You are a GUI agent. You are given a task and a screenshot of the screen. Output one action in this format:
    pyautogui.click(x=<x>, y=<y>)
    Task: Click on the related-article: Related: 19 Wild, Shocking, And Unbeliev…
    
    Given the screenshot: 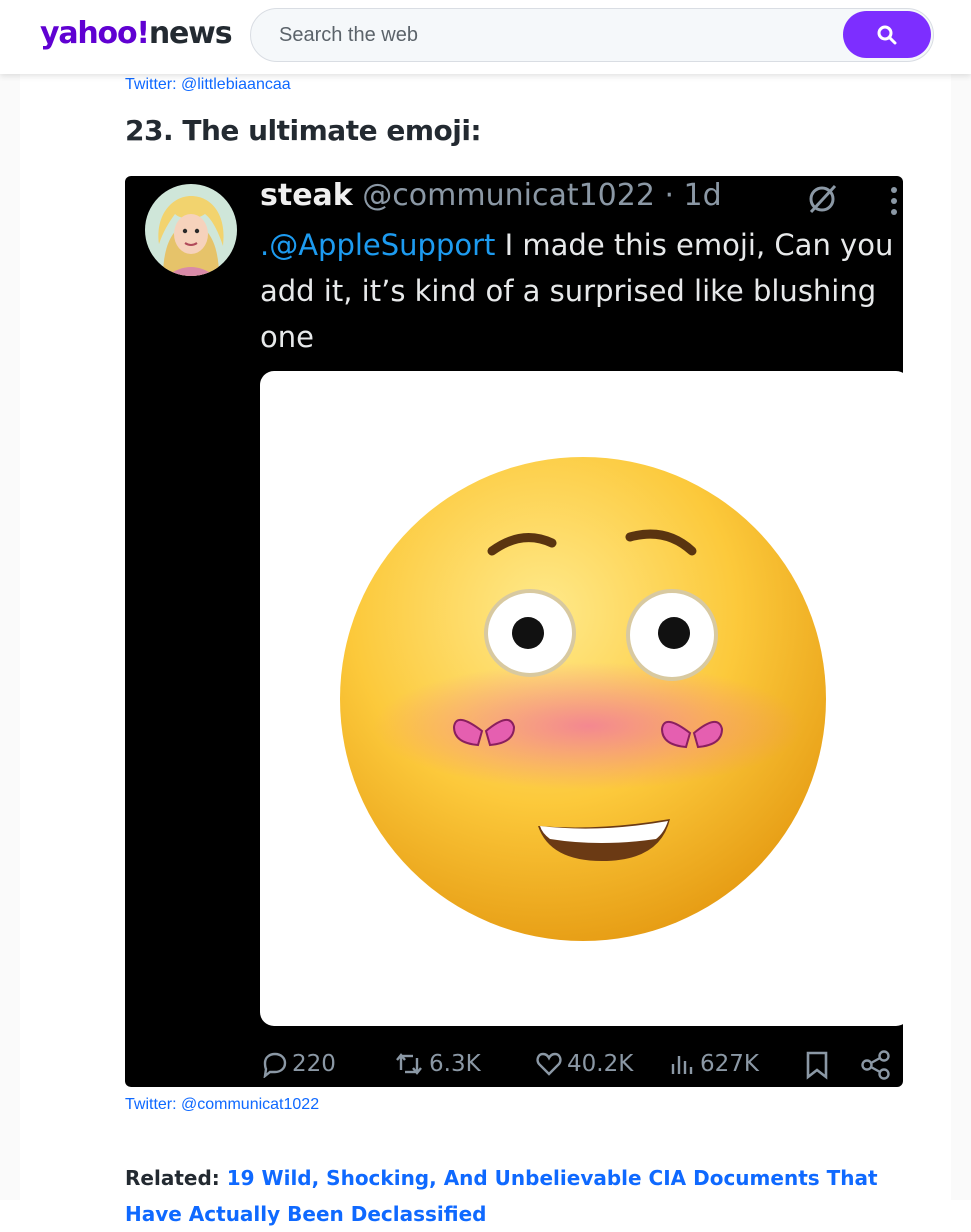 What is the action you would take?
    pyautogui.click(x=505, y=1196)
    